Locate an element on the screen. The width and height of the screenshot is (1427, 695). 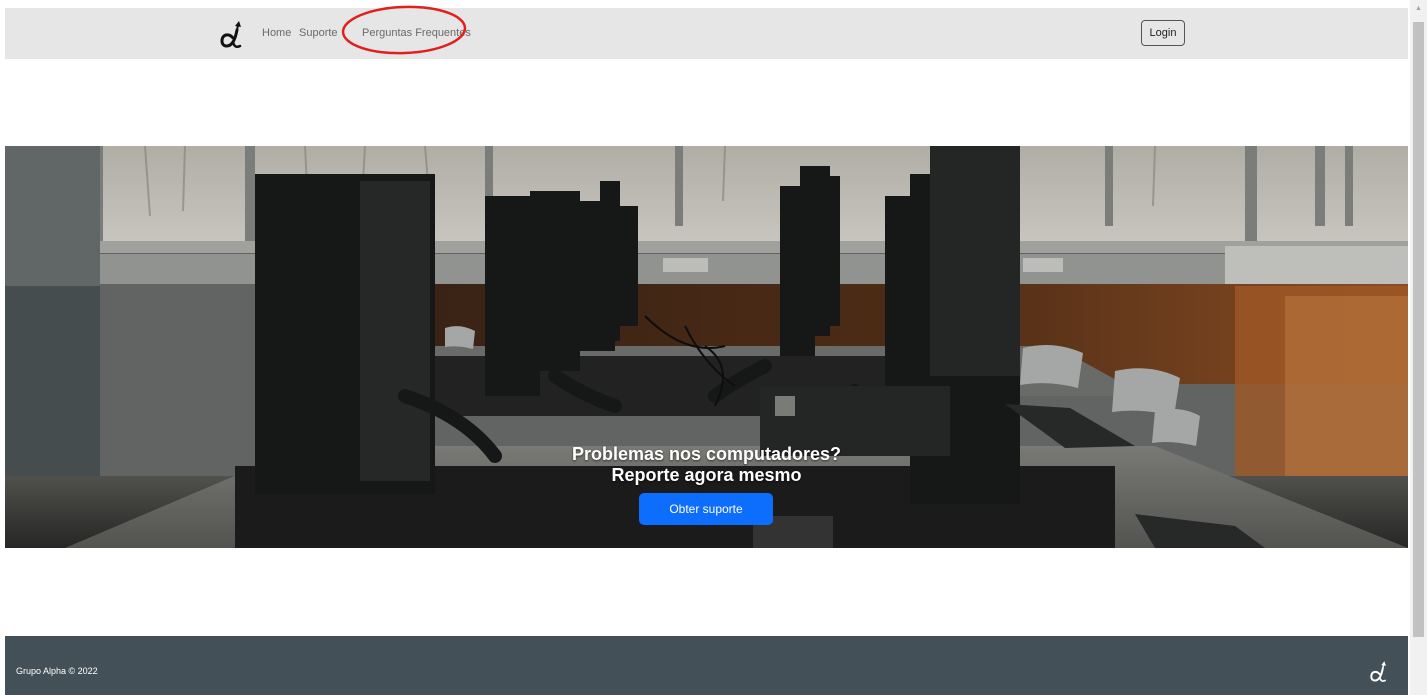
footer: Grupo Alpha © 2022 is located at coordinates (706, 665).